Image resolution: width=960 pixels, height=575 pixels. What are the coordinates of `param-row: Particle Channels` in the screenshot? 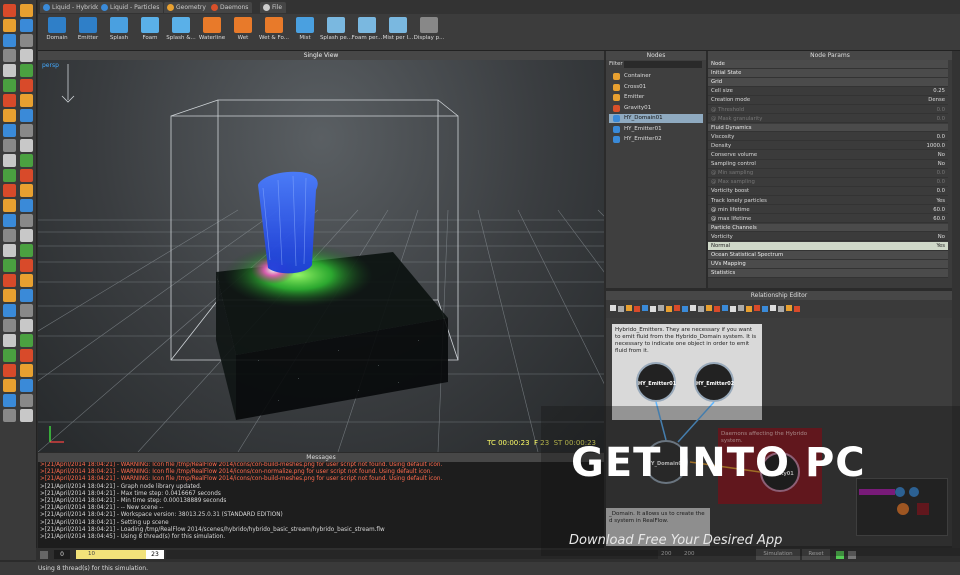 It's located at (828, 228).